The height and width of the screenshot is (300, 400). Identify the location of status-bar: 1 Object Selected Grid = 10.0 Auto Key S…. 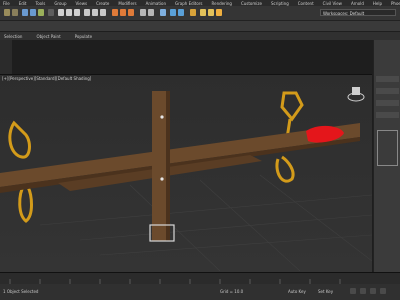
(200, 292).